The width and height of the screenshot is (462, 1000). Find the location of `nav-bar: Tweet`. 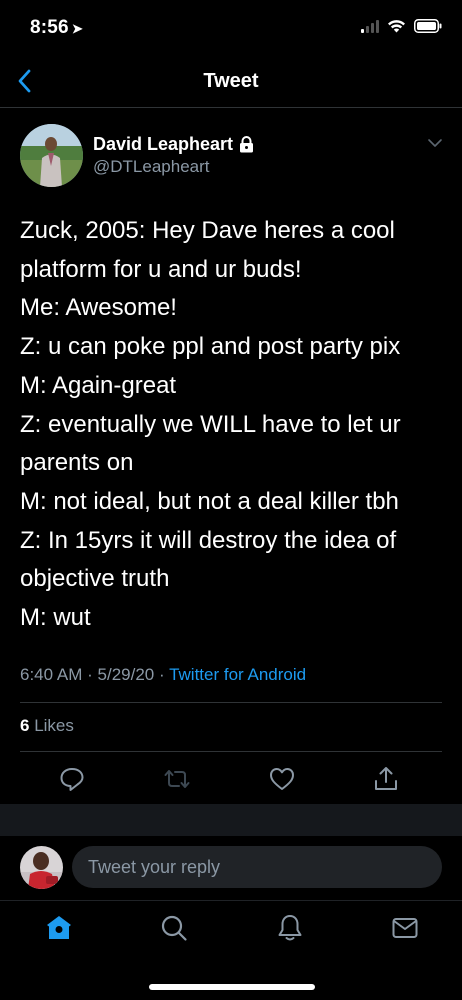

nav-bar: Tweet is located at coordinates (231, 82).